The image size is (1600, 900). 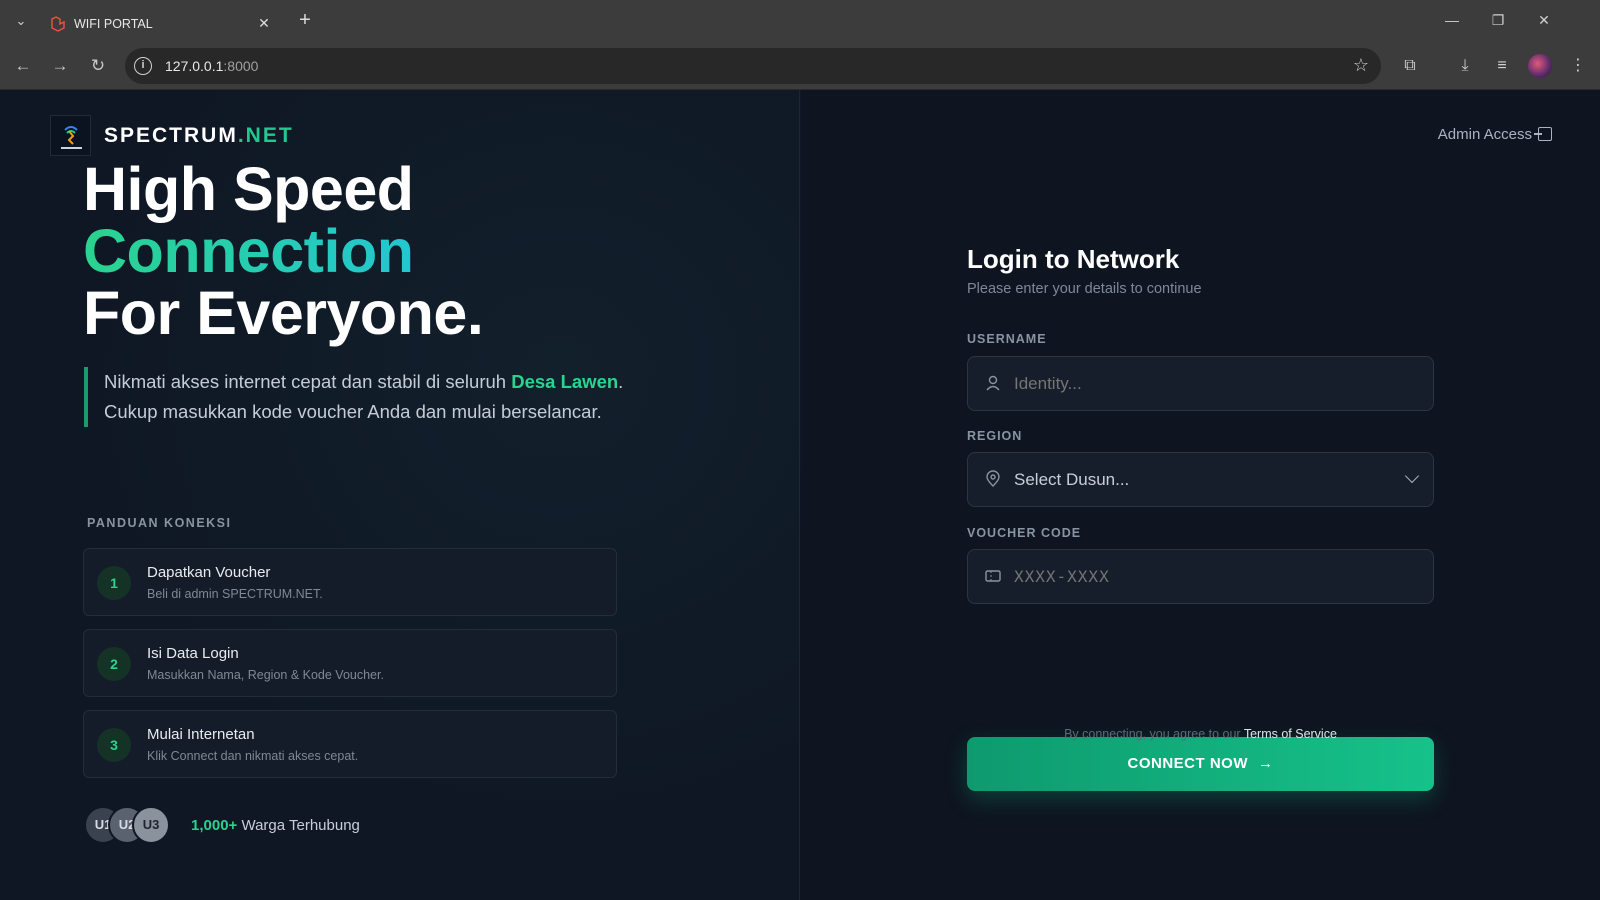 I want to click on connect-button: CONNECT NOW →, so click(x=1200, y=764).